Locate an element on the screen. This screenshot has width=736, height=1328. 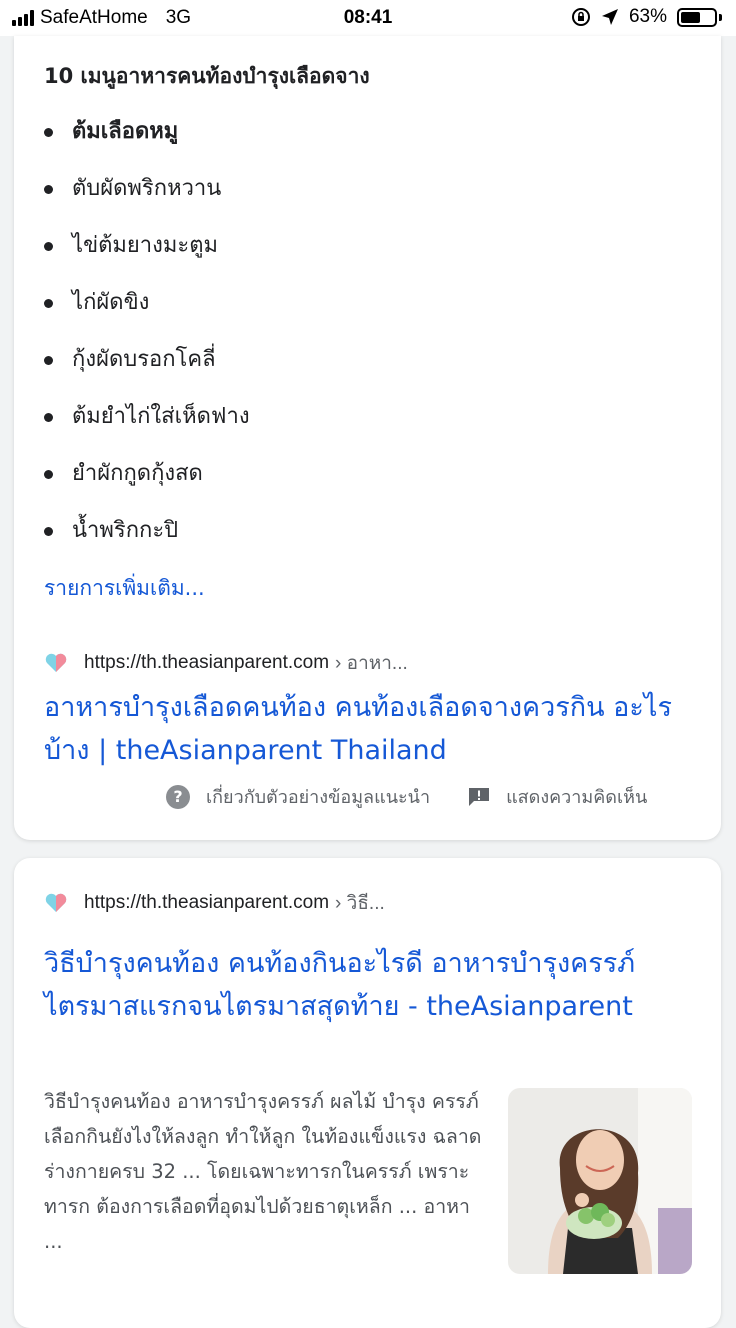
help-circle-icon: ? is located at coordinates (178, 796).